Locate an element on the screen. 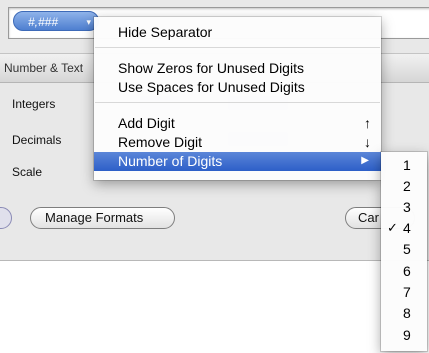 This screenshot has height=353, width=429. menu-item-use-spaces: Use Spaces for Unused Digits is located at coordinates (237, 87).